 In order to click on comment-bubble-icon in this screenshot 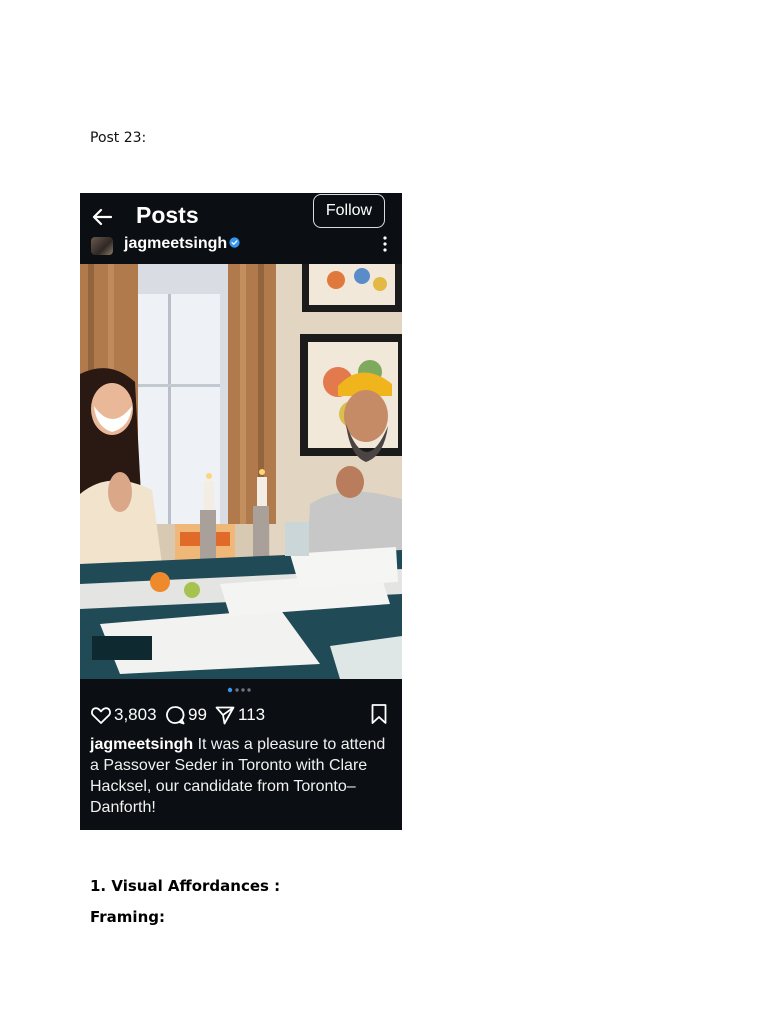, I will do `click(175, 715)`.